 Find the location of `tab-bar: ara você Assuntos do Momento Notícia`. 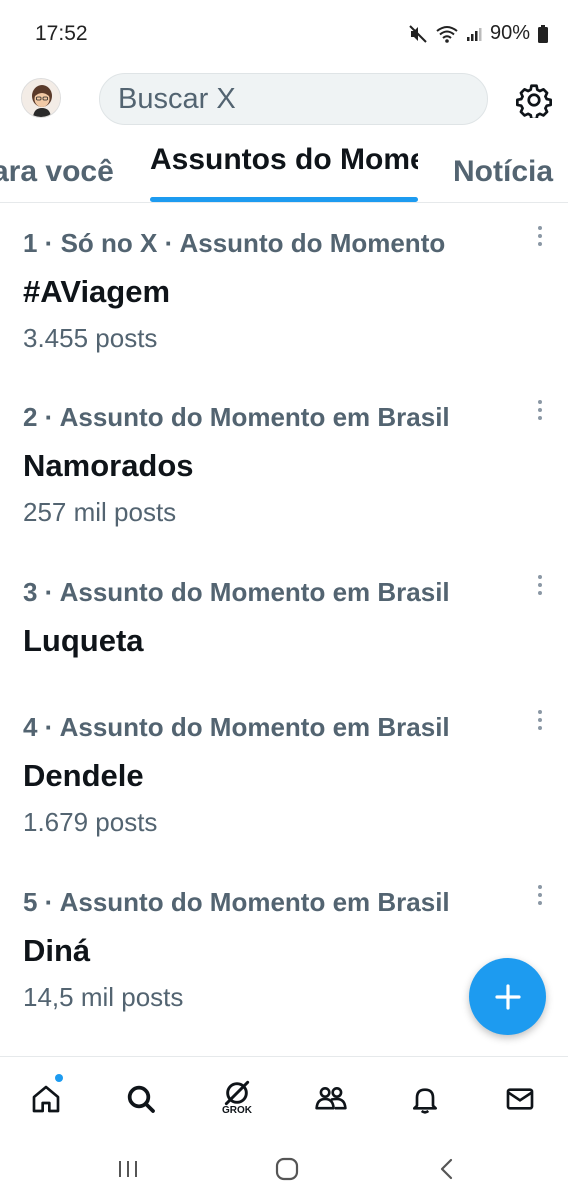

tab-bar: ara você Assuntos do Momento Notícia is located at coordinates (284, 169).